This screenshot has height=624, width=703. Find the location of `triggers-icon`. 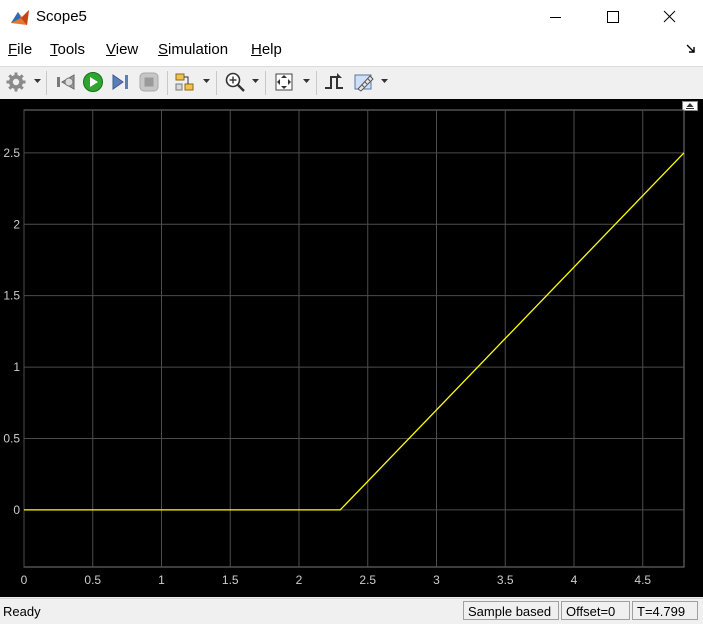

triggers-icon is located at coordinates (334, 82).